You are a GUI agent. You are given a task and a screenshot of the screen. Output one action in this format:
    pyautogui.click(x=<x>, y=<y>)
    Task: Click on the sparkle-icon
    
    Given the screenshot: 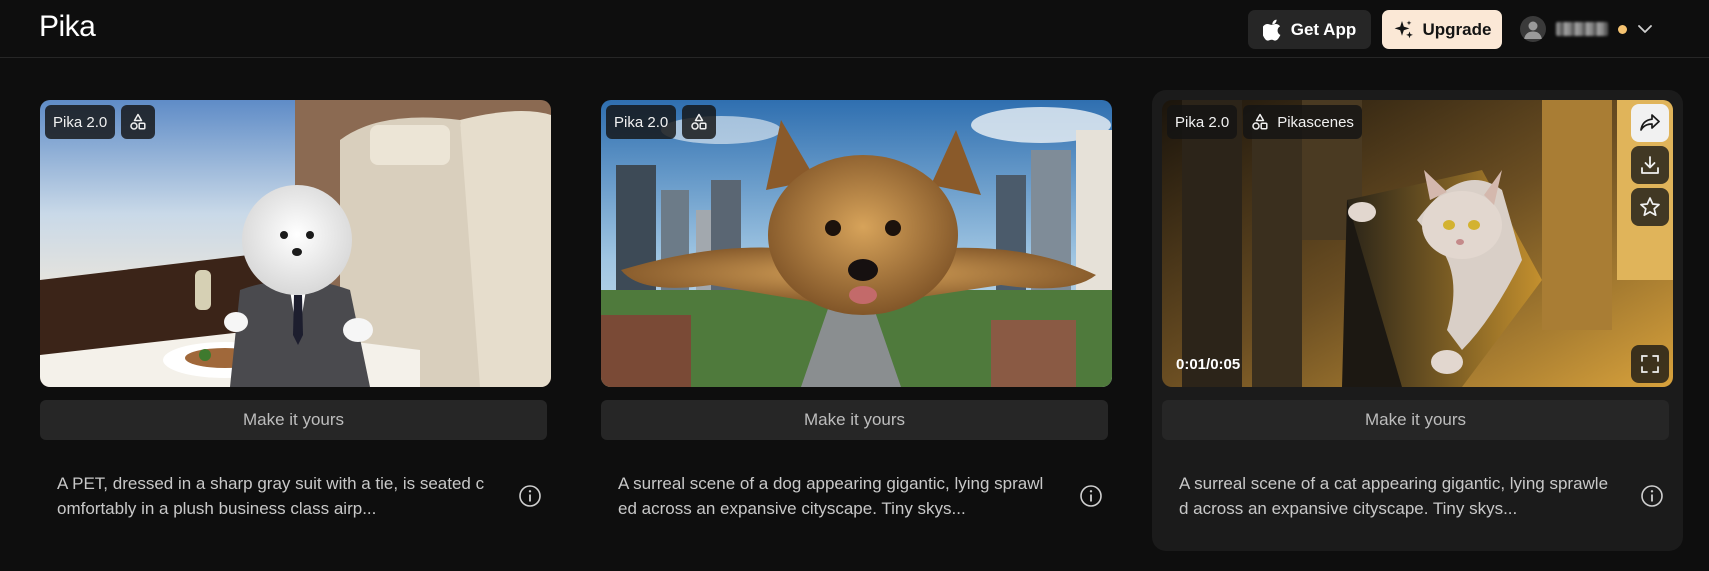 What is the action you would take?
    pyautogui.click(x=1403, y=29)
    